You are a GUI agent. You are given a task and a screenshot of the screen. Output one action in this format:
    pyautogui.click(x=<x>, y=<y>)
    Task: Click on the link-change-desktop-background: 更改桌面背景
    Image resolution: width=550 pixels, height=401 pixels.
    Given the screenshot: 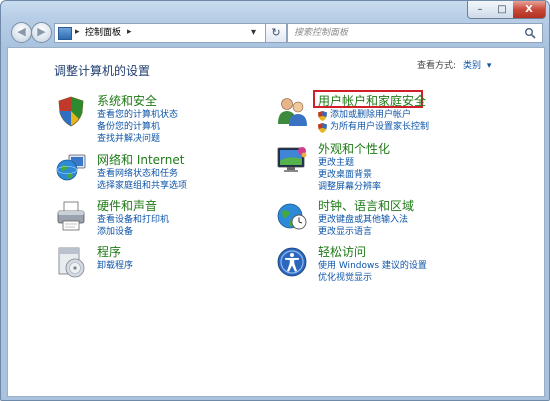 What is the action you would take?
    pyautogui.click(x=345, y=175)
    